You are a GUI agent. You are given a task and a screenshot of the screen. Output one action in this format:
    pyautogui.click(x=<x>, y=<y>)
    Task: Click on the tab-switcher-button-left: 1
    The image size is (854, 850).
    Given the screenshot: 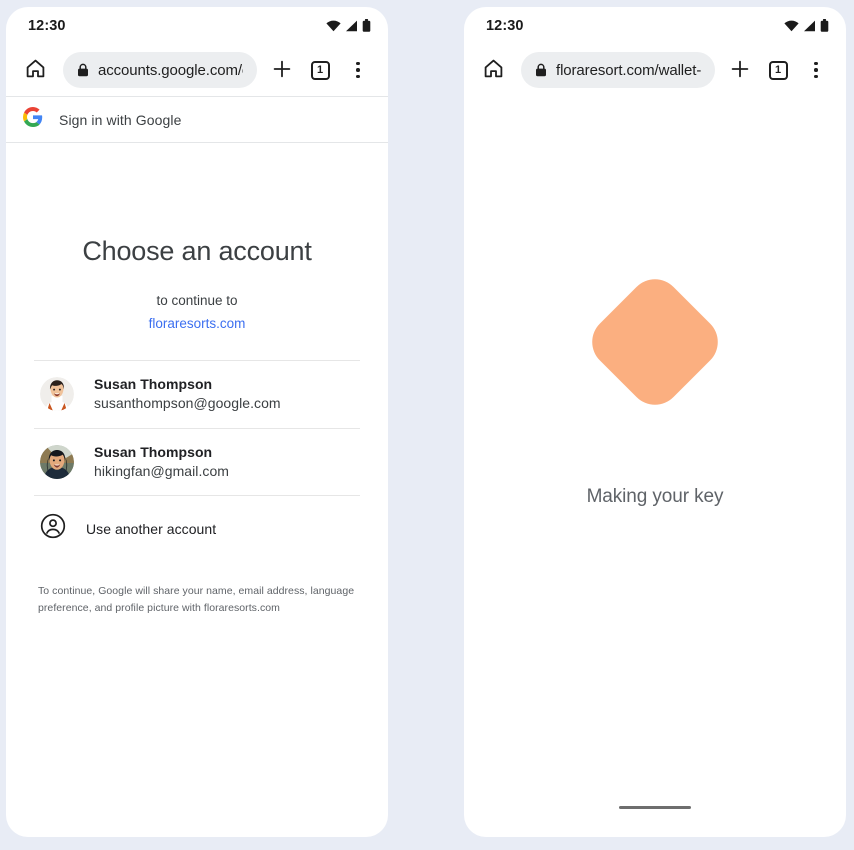 What is the action you would take?
    pyautogui.click(x=320, y=70)
    